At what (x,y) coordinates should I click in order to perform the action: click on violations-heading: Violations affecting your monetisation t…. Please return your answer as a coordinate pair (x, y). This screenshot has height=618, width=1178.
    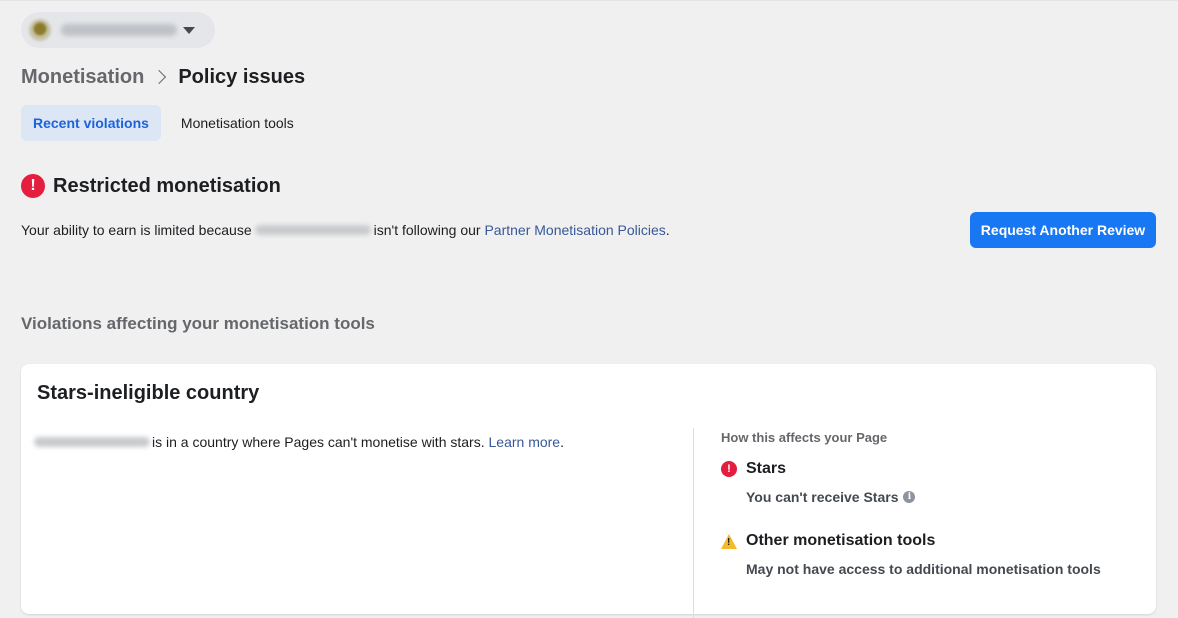
    Looking at the image, I should click on (198, 323).